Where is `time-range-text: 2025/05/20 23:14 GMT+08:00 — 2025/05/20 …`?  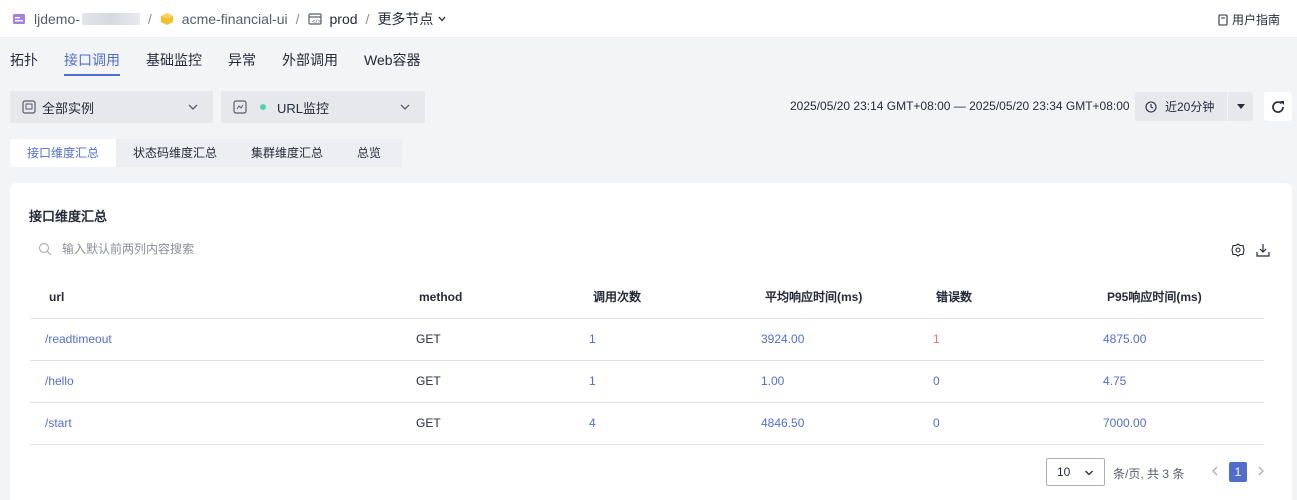
time-range-text: 2025/05/20 23:14 GMT+08:00 — 2025/05/20 … is located at coordinates (960, 106).